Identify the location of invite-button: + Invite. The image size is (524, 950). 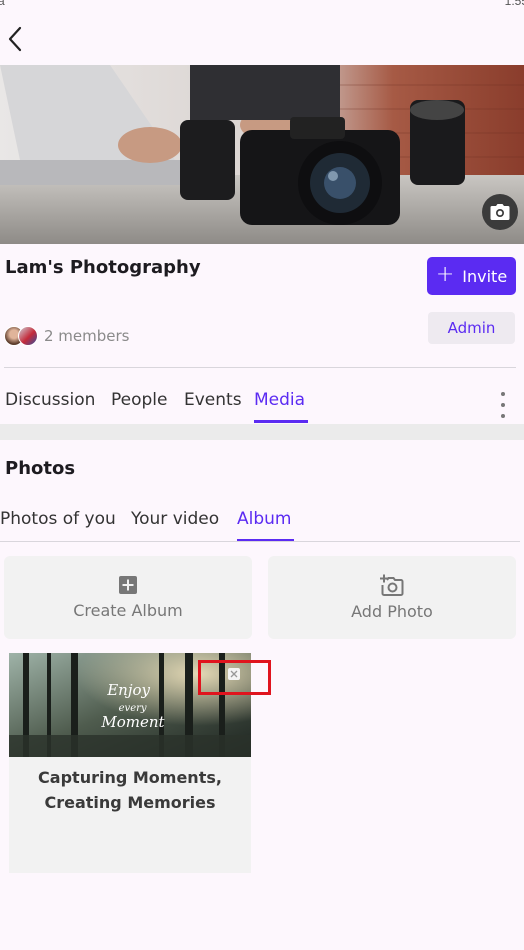
(471, 276).